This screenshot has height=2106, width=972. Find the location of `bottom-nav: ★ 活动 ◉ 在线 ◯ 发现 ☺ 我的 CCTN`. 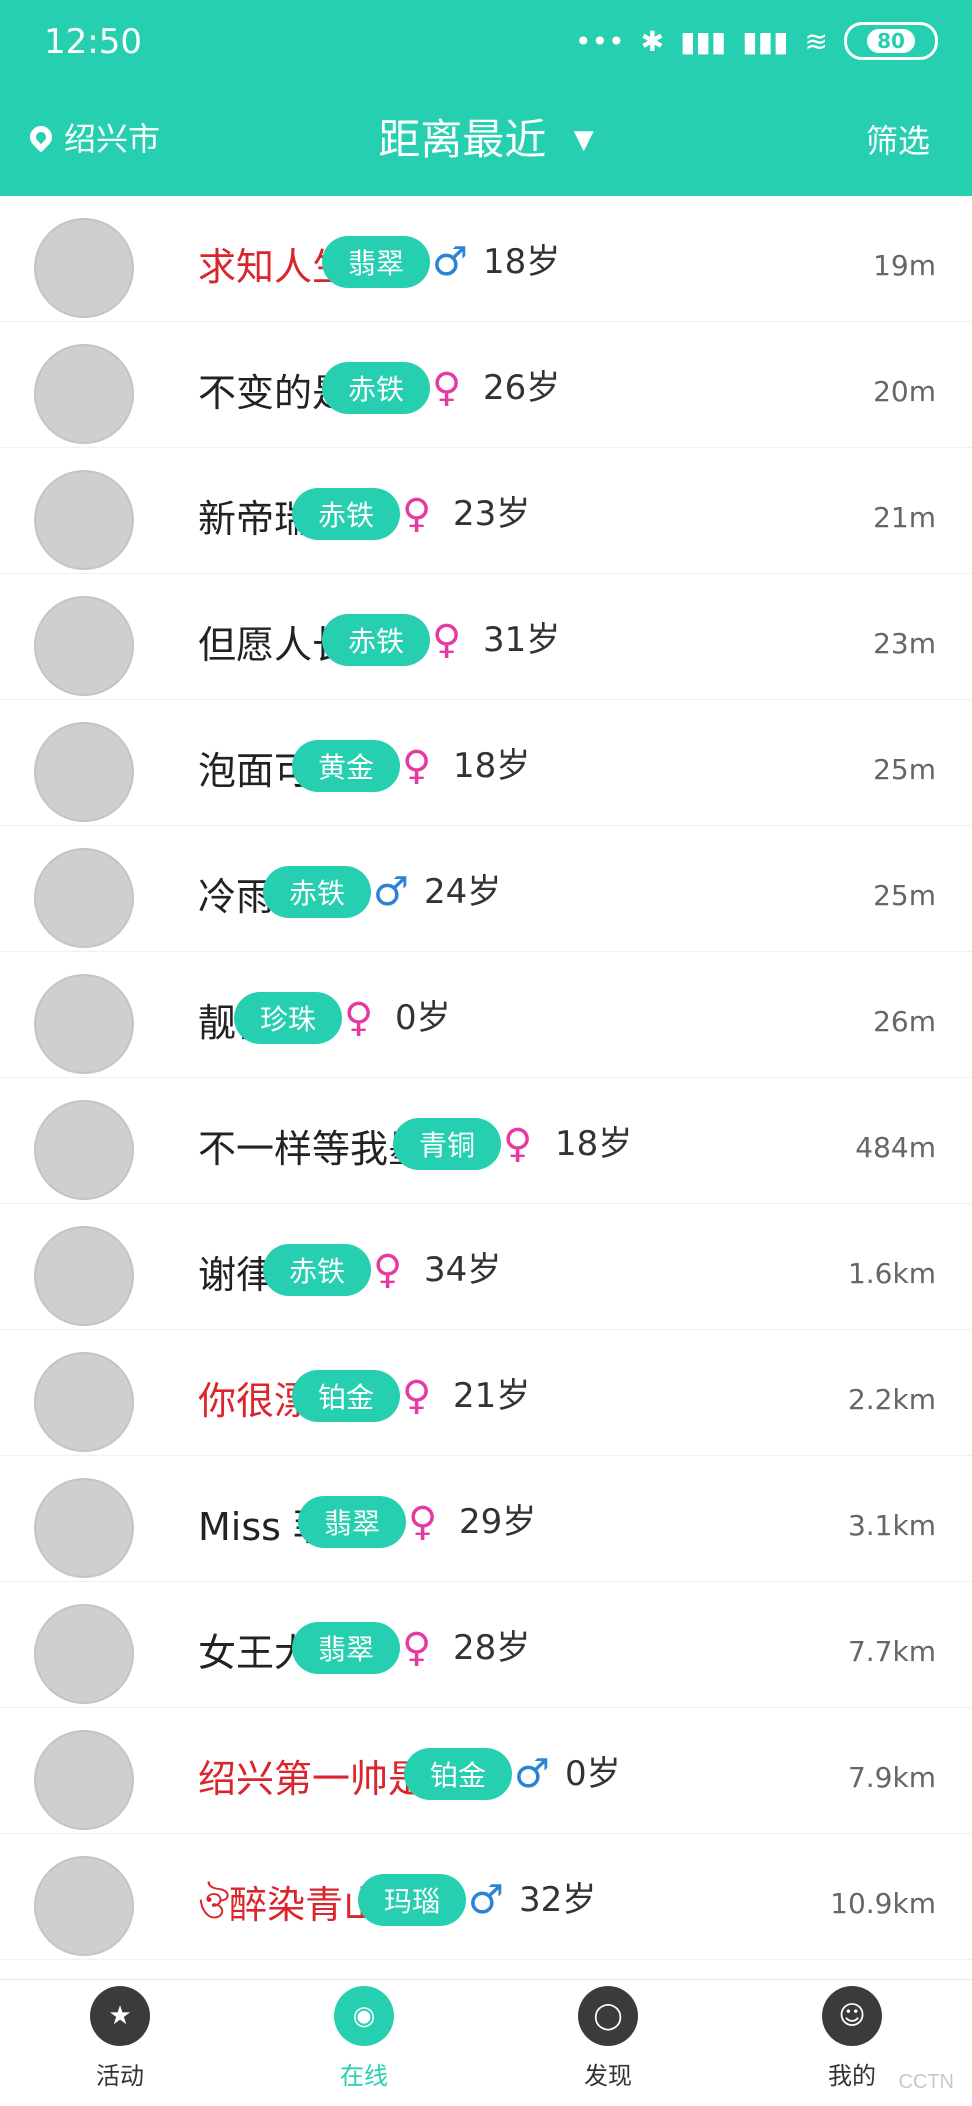

bottom-nav: ★ 活动 ◉ 在线 ◯ 发现 ☺ 我的 CCTN is located at coordinates (486, 2042).